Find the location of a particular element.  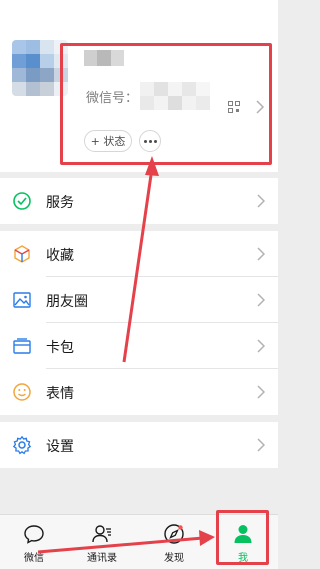

menu-item-emoji: 表情 is located at coordinates (139, 392).